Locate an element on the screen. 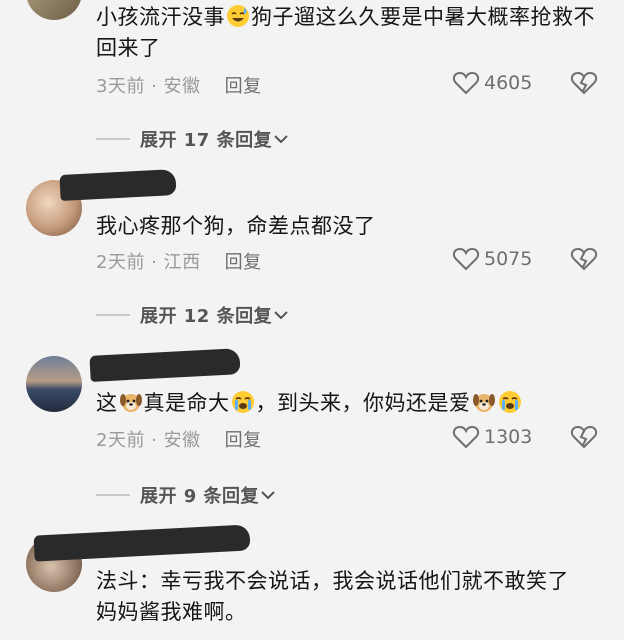  comment-text: 法斗：幸亏我不会说话，我会说话他们就不敢笑了 妈妈酱我难啊。 is located at coordinates (350, 596).